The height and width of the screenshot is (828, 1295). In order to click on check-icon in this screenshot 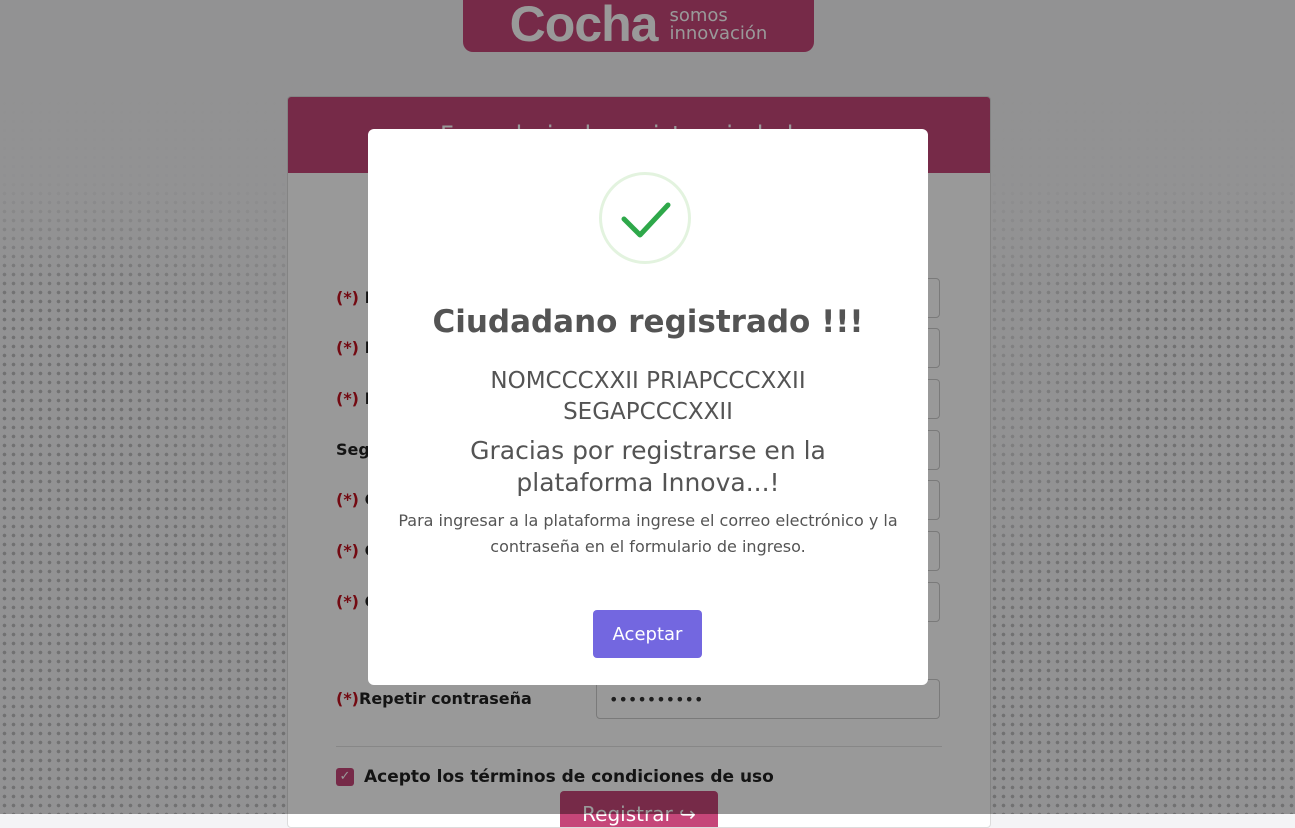, I will do `click(645, 218)`.